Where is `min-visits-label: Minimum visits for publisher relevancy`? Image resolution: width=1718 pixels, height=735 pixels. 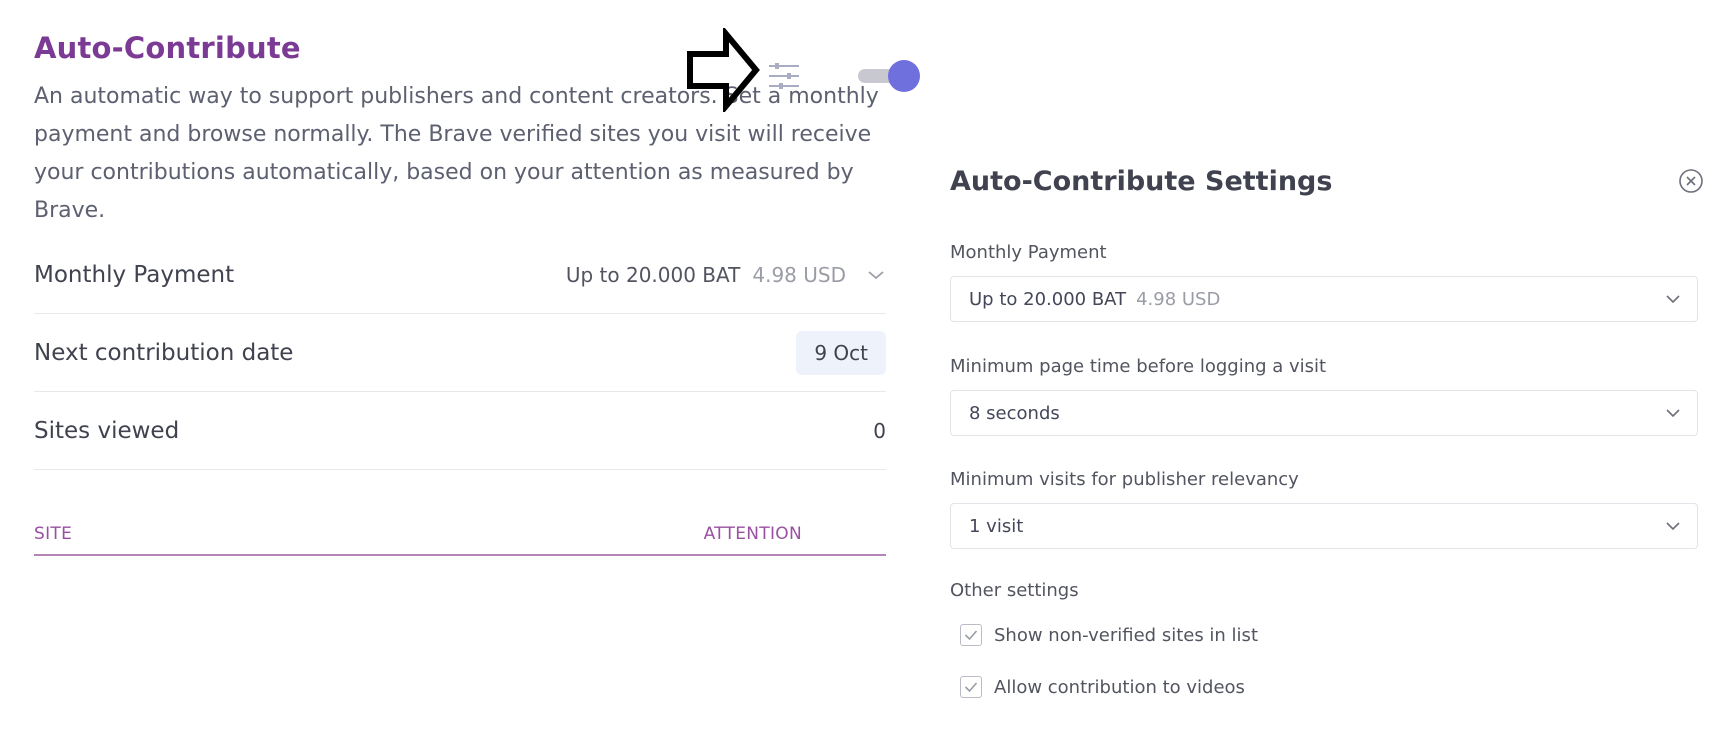
min-visits-label: Minimum visits for publisher relevancy is located at coordinates (1124, 479).